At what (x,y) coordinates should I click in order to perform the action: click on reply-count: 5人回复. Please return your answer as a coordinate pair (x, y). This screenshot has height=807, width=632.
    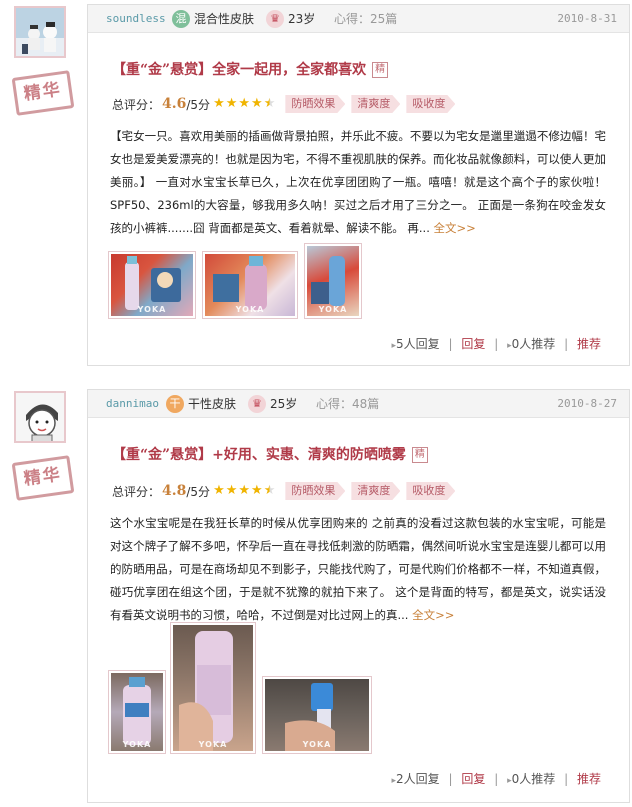
    Looking at the image, I should click on (418, 344).